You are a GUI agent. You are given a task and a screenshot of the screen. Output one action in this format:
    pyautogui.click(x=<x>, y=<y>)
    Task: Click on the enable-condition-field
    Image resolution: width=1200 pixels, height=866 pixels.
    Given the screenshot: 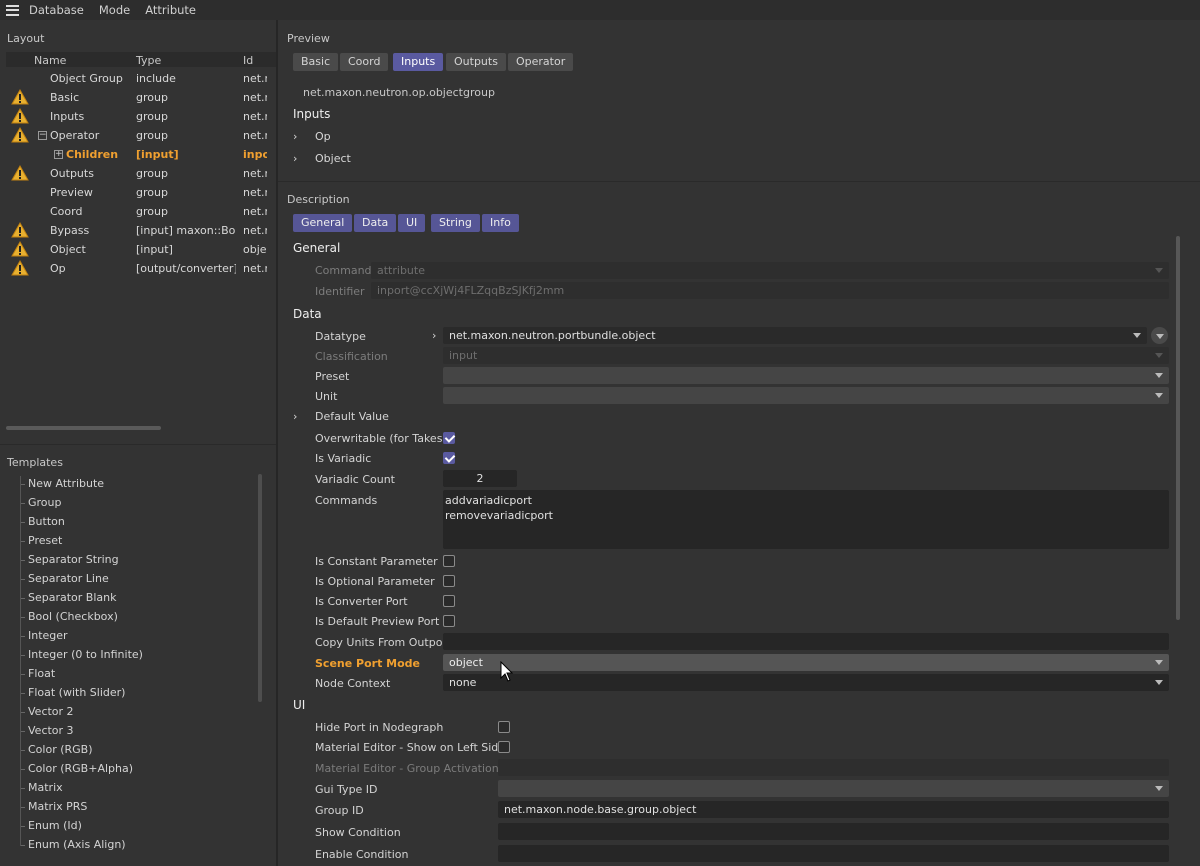 What is the action you would take?
    pyautogui.click(x=833, y=853)
    